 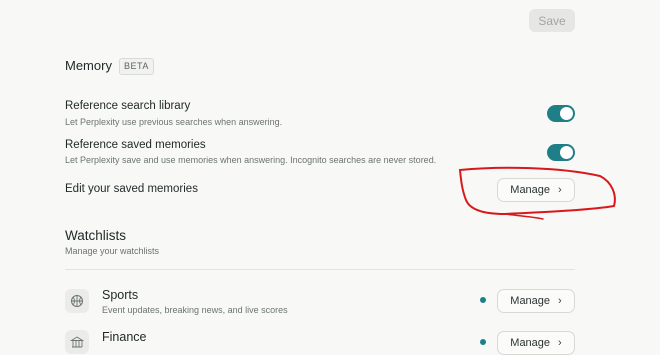 I want to click on edit-saved-memories-label: Edit your saved memories, so click(x=131, y=189).